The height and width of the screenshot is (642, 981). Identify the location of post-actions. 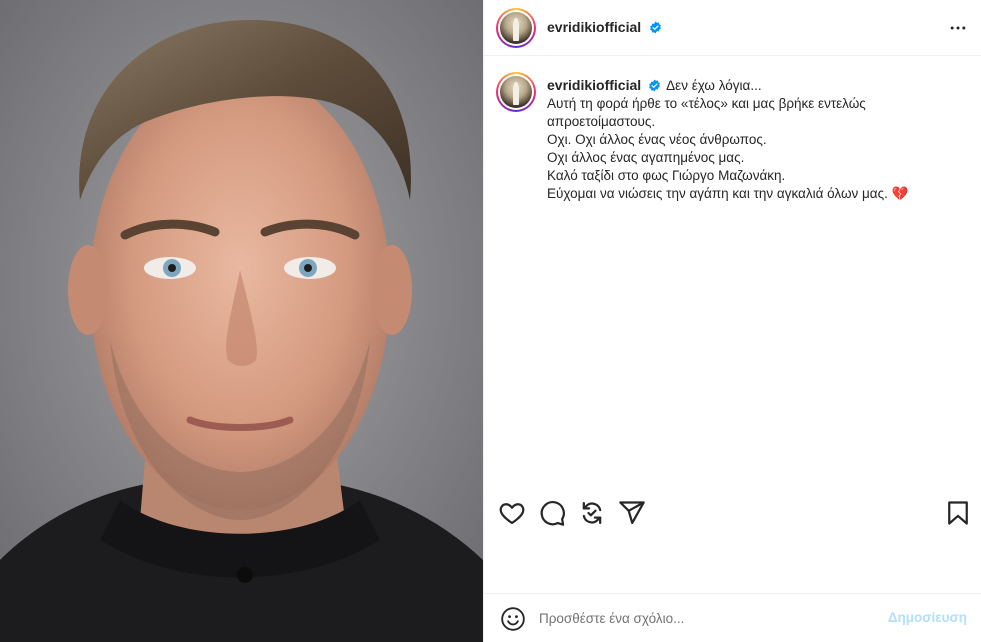
(732, 515).